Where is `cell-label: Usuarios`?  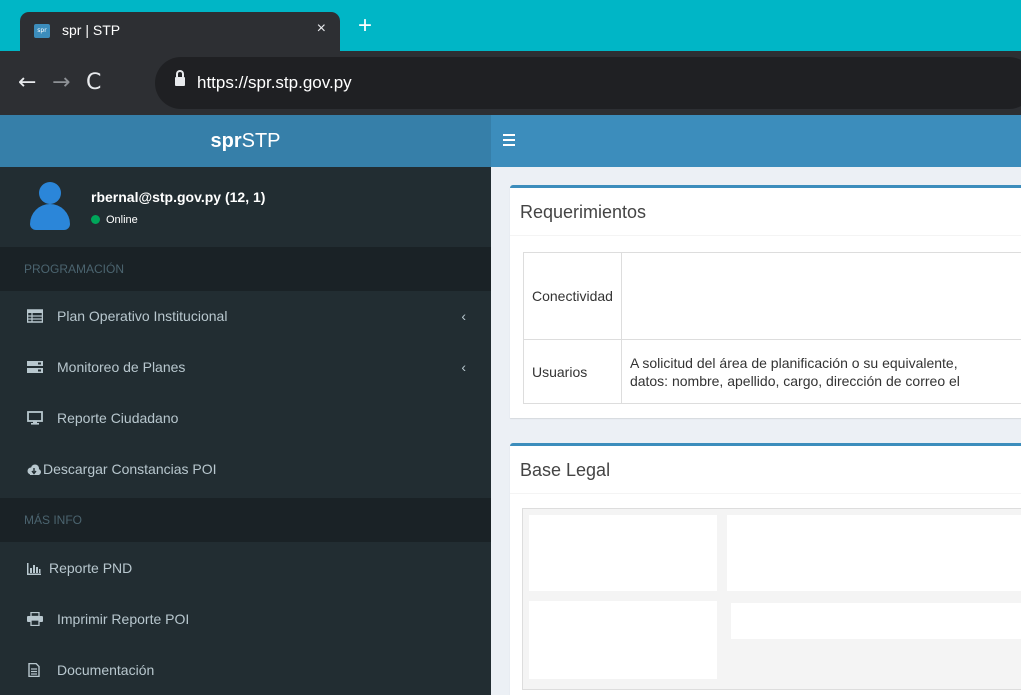 cell-label: Usuarios is located at coordinates (560, 371).